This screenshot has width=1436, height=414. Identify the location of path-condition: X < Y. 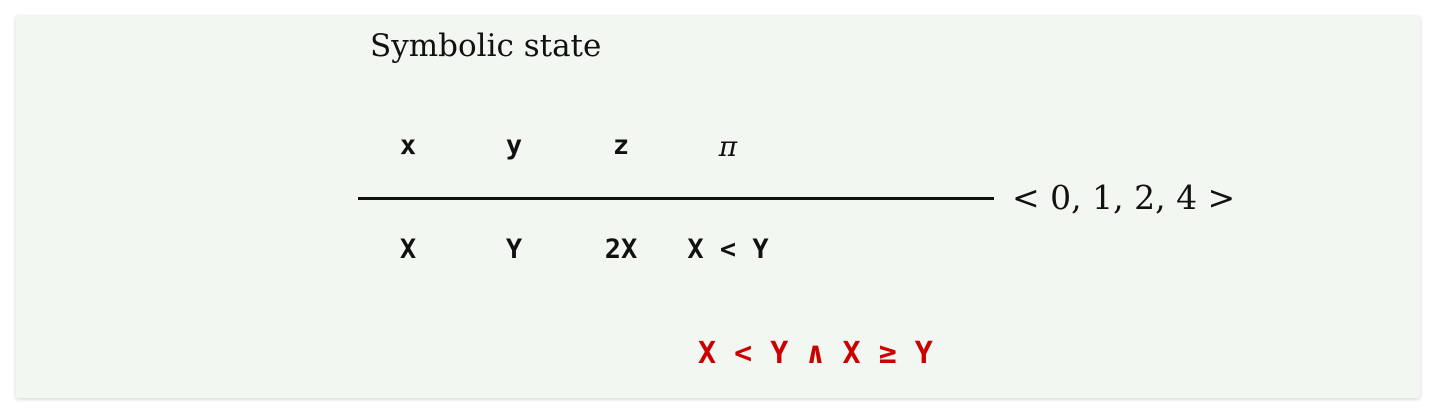
(728, 249).